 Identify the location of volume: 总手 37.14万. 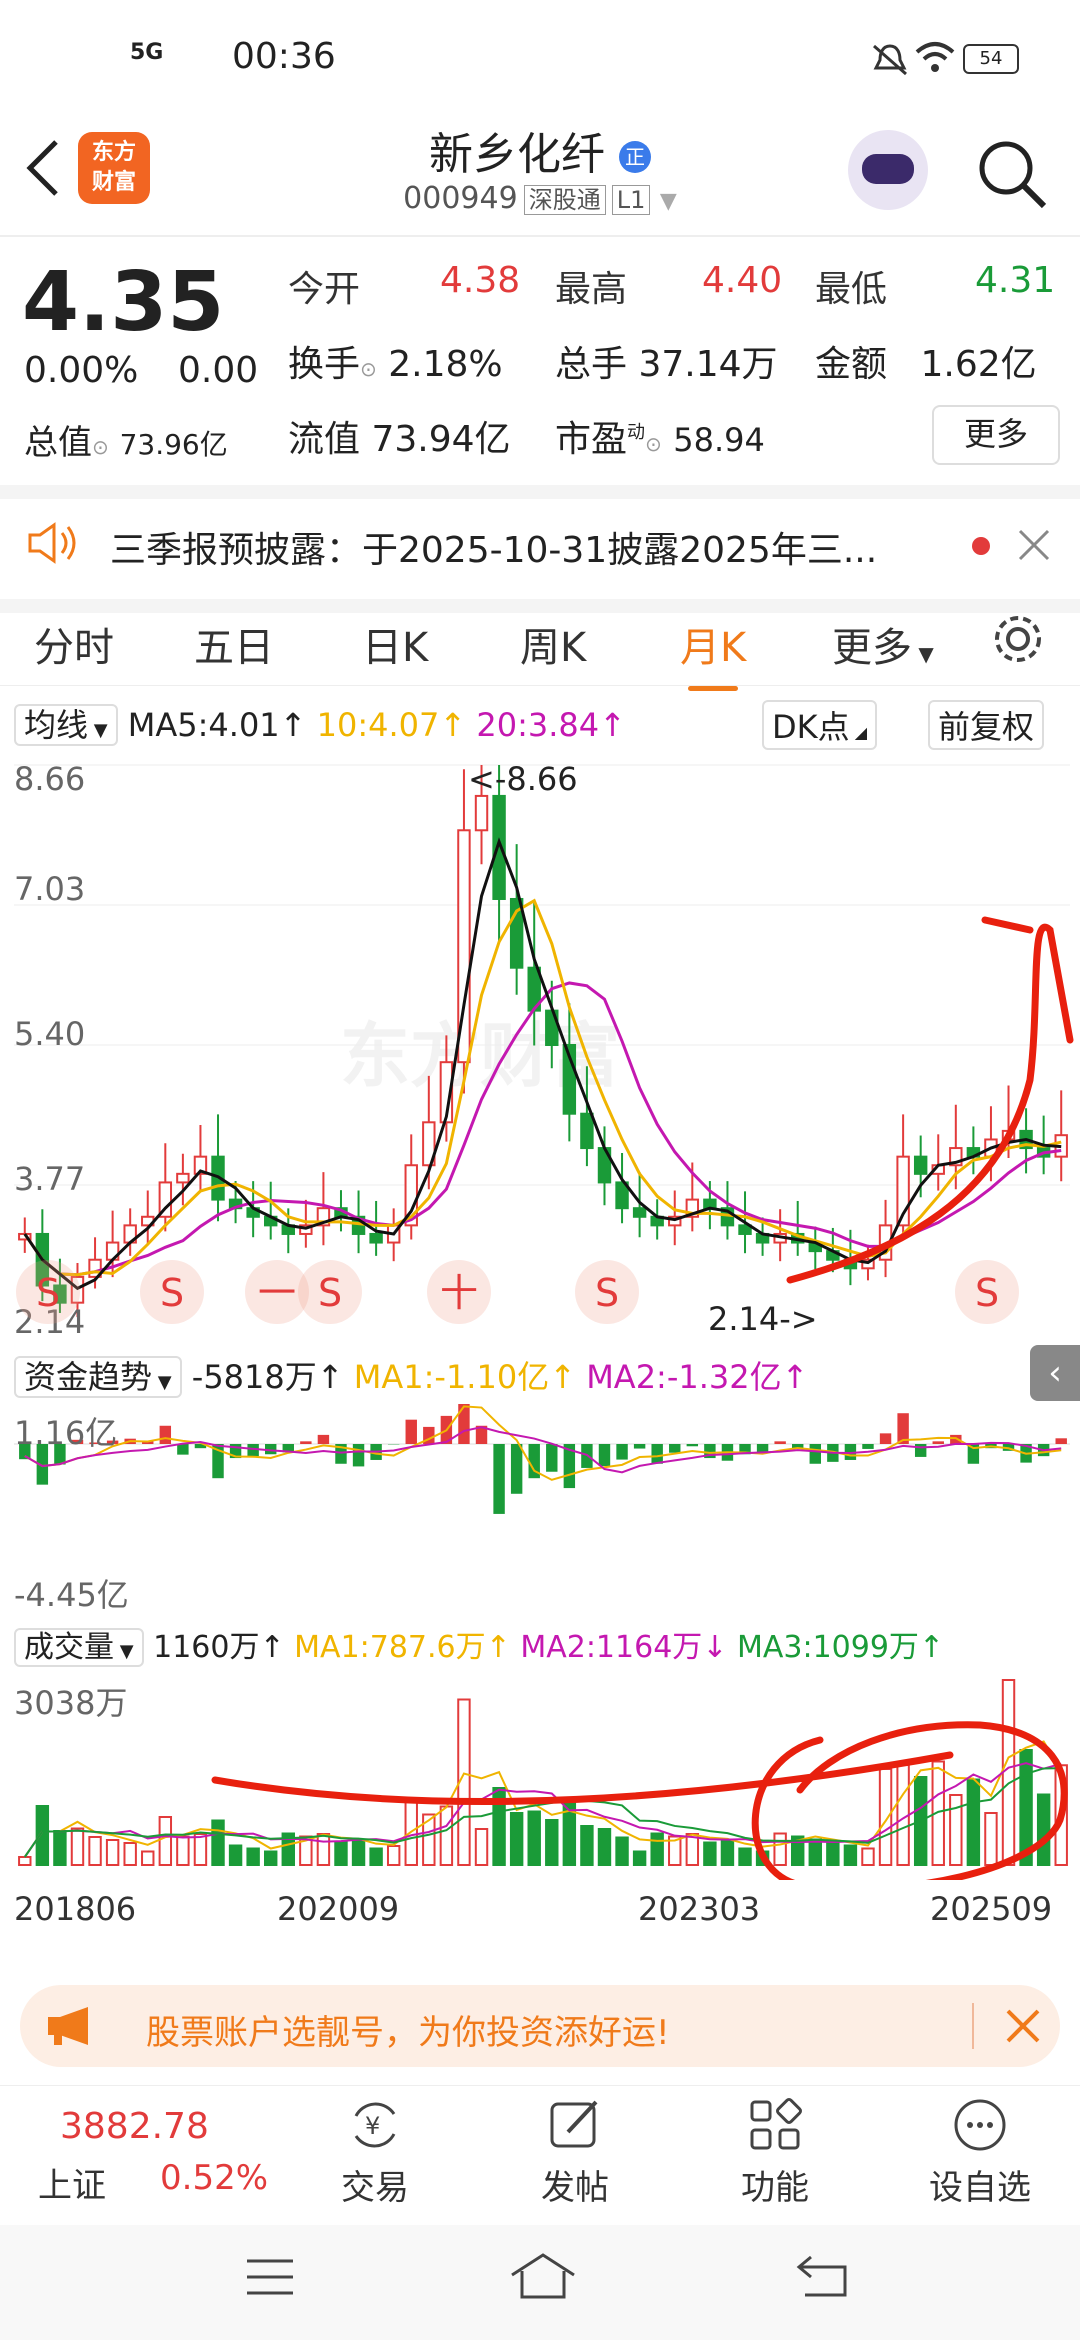
(666, 364).